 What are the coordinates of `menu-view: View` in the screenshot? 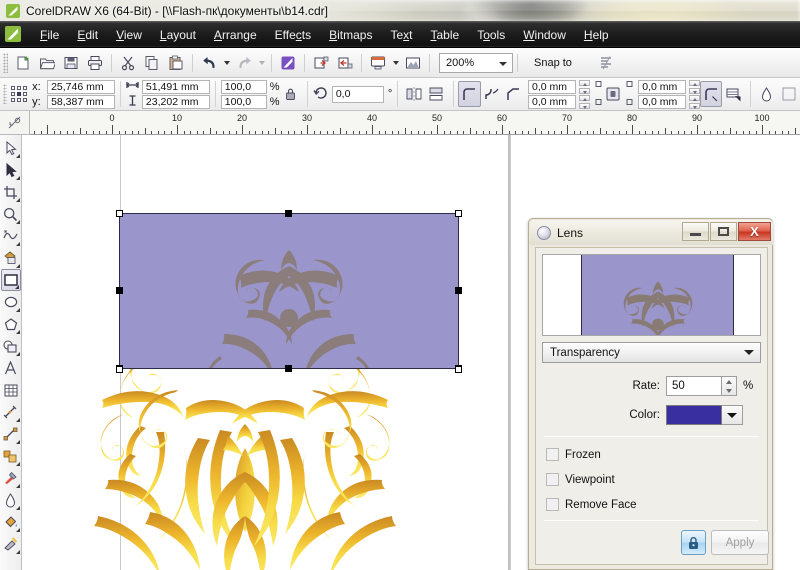 It's located at (129, 35).